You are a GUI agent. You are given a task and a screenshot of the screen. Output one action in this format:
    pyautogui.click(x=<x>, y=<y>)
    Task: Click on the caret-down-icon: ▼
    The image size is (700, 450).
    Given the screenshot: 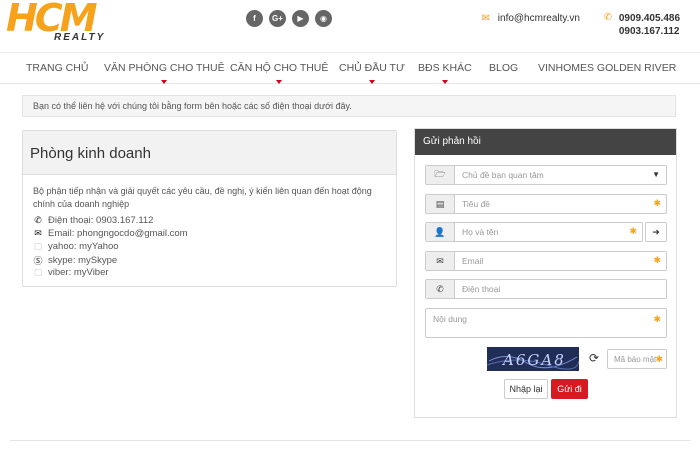 What is the action you would take?
    pyautogui.click(x=656, y=174)
    